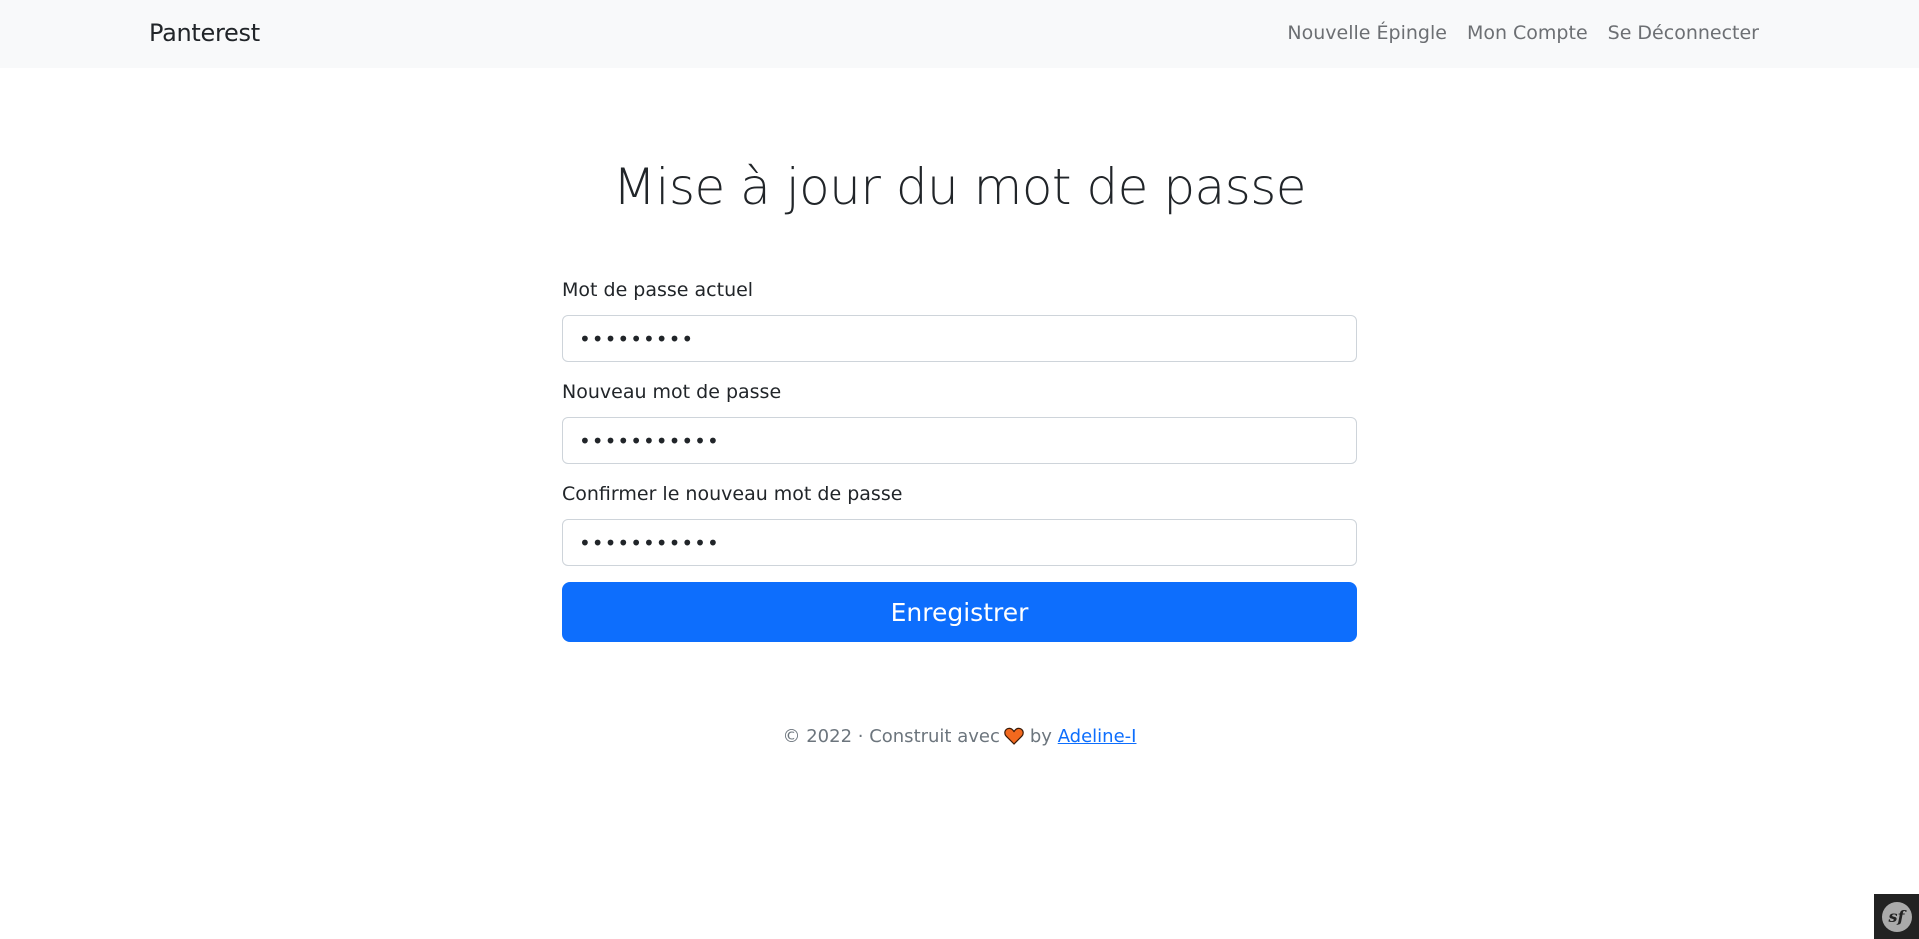 This screenshot has height=939, width=1919. Describe the element at coordinates (658, 290) in the screenshot. I see `current-password-label: Mot de passe actuel` at that location.